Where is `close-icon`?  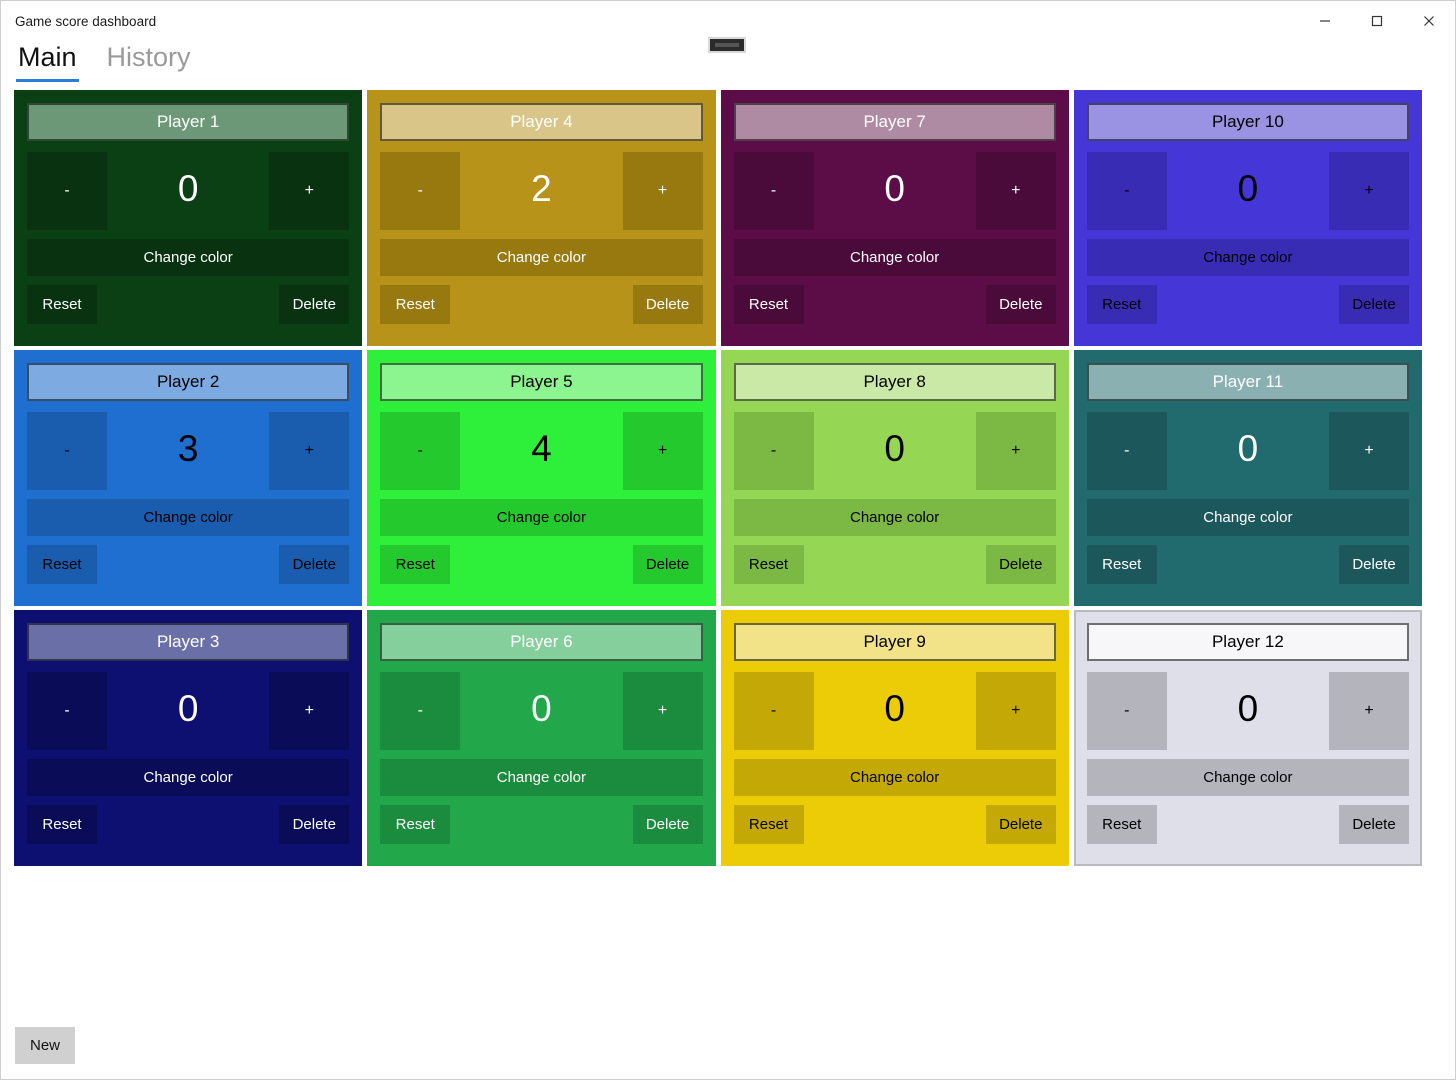 close-icon is located at coordinates (1429, 21).